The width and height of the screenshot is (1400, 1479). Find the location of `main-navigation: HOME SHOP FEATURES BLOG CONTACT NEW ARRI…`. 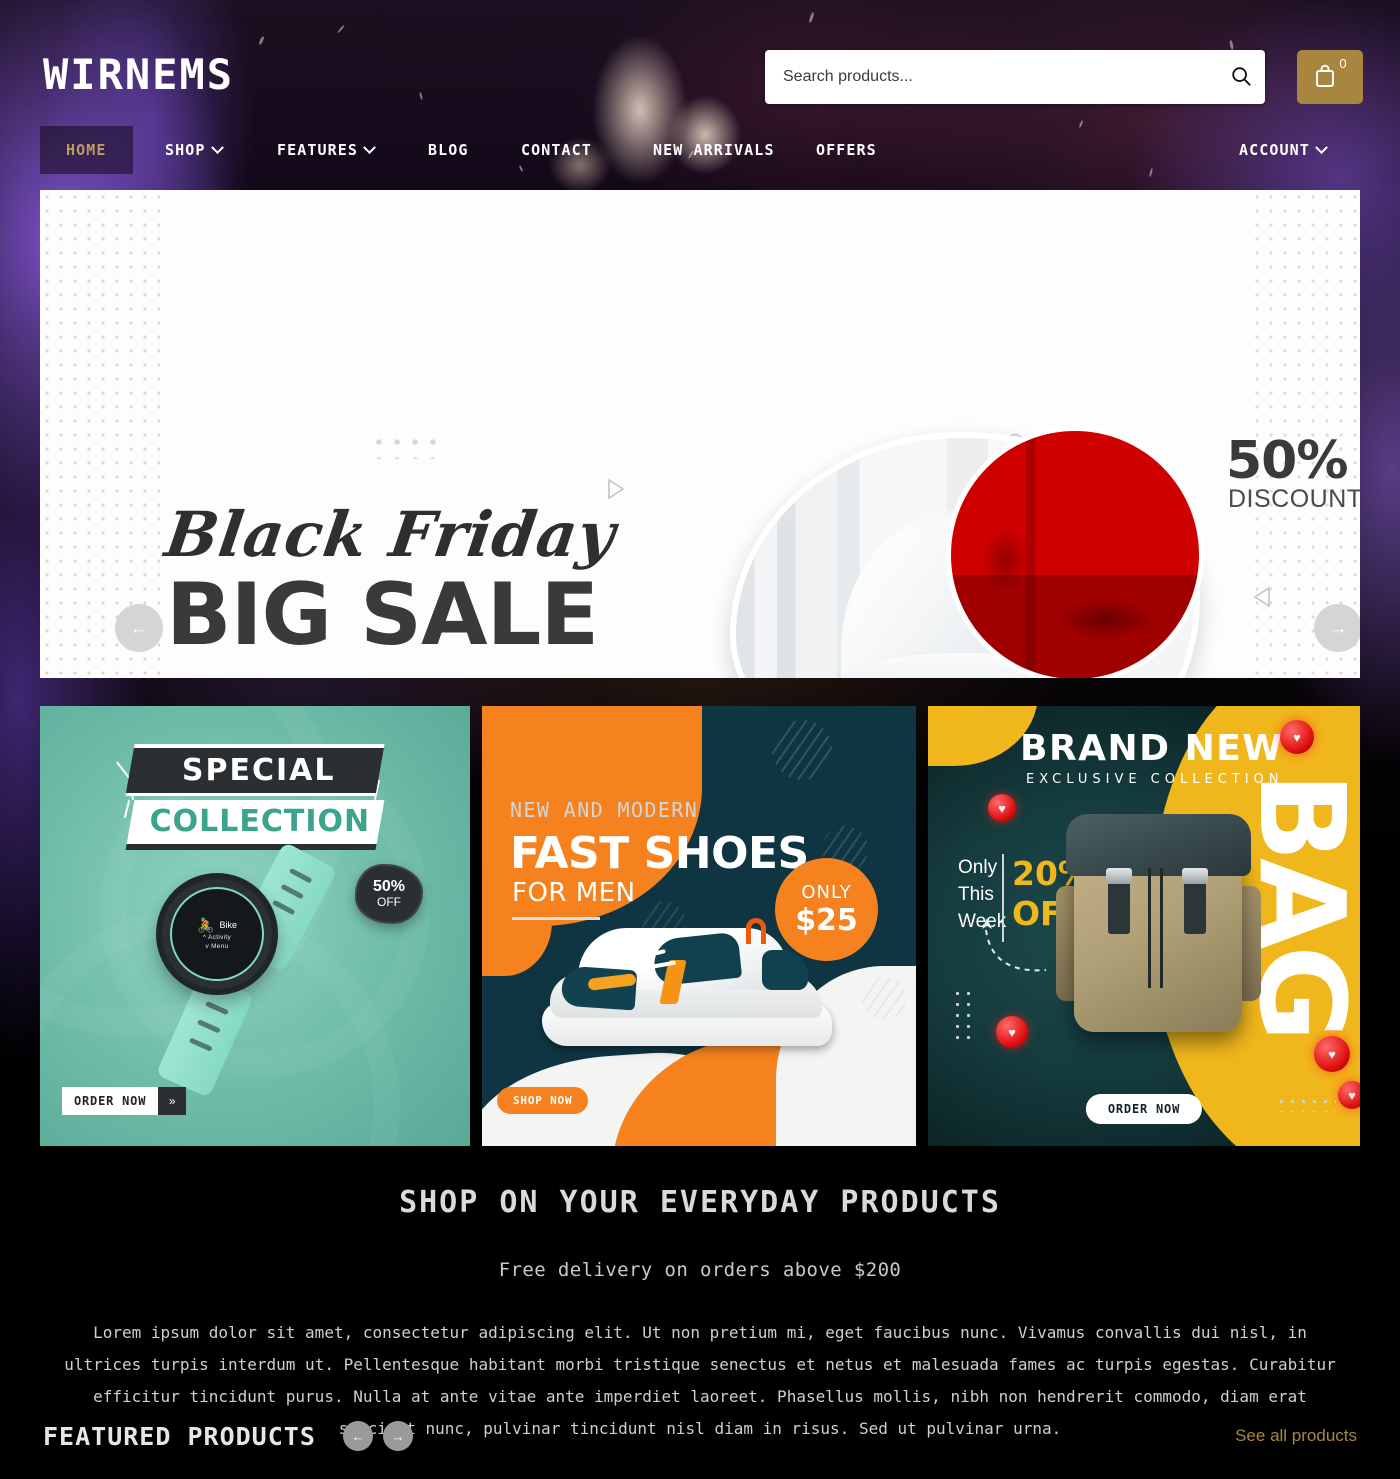

main-navigation: HOME SHOP FEATURES BLOG CONTACT NEW ARRI… is located at coordinates (700, 150).